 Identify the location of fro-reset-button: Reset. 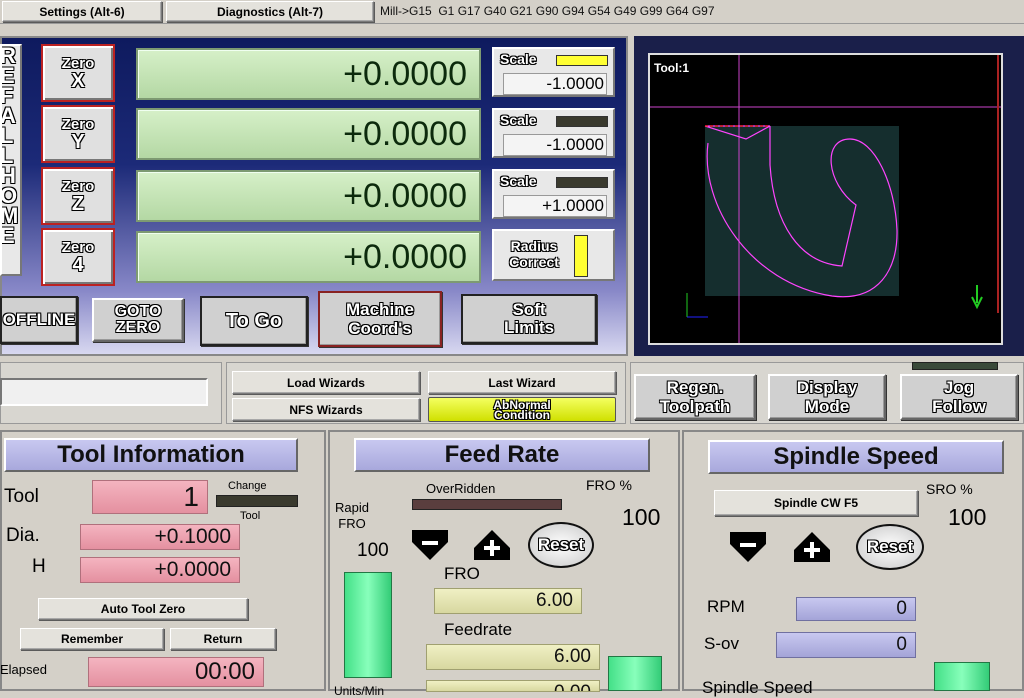
(561, 545).